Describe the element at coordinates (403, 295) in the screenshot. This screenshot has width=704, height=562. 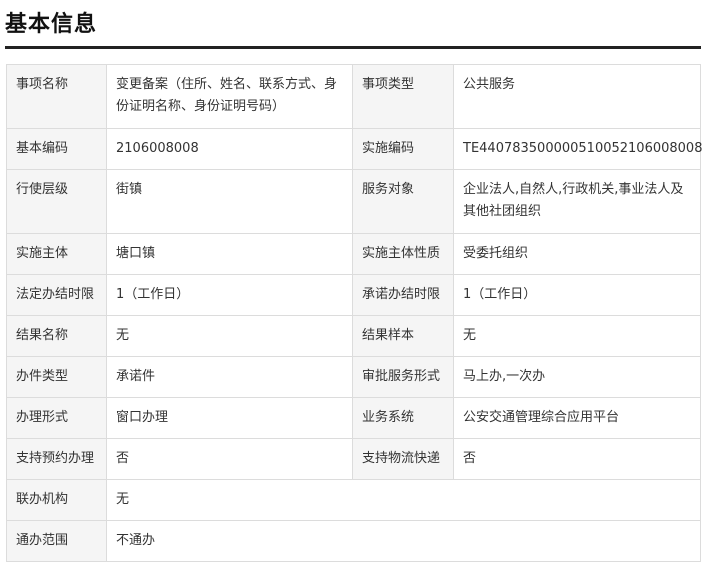
I see `field-label: 承诺办结时限` at that location.